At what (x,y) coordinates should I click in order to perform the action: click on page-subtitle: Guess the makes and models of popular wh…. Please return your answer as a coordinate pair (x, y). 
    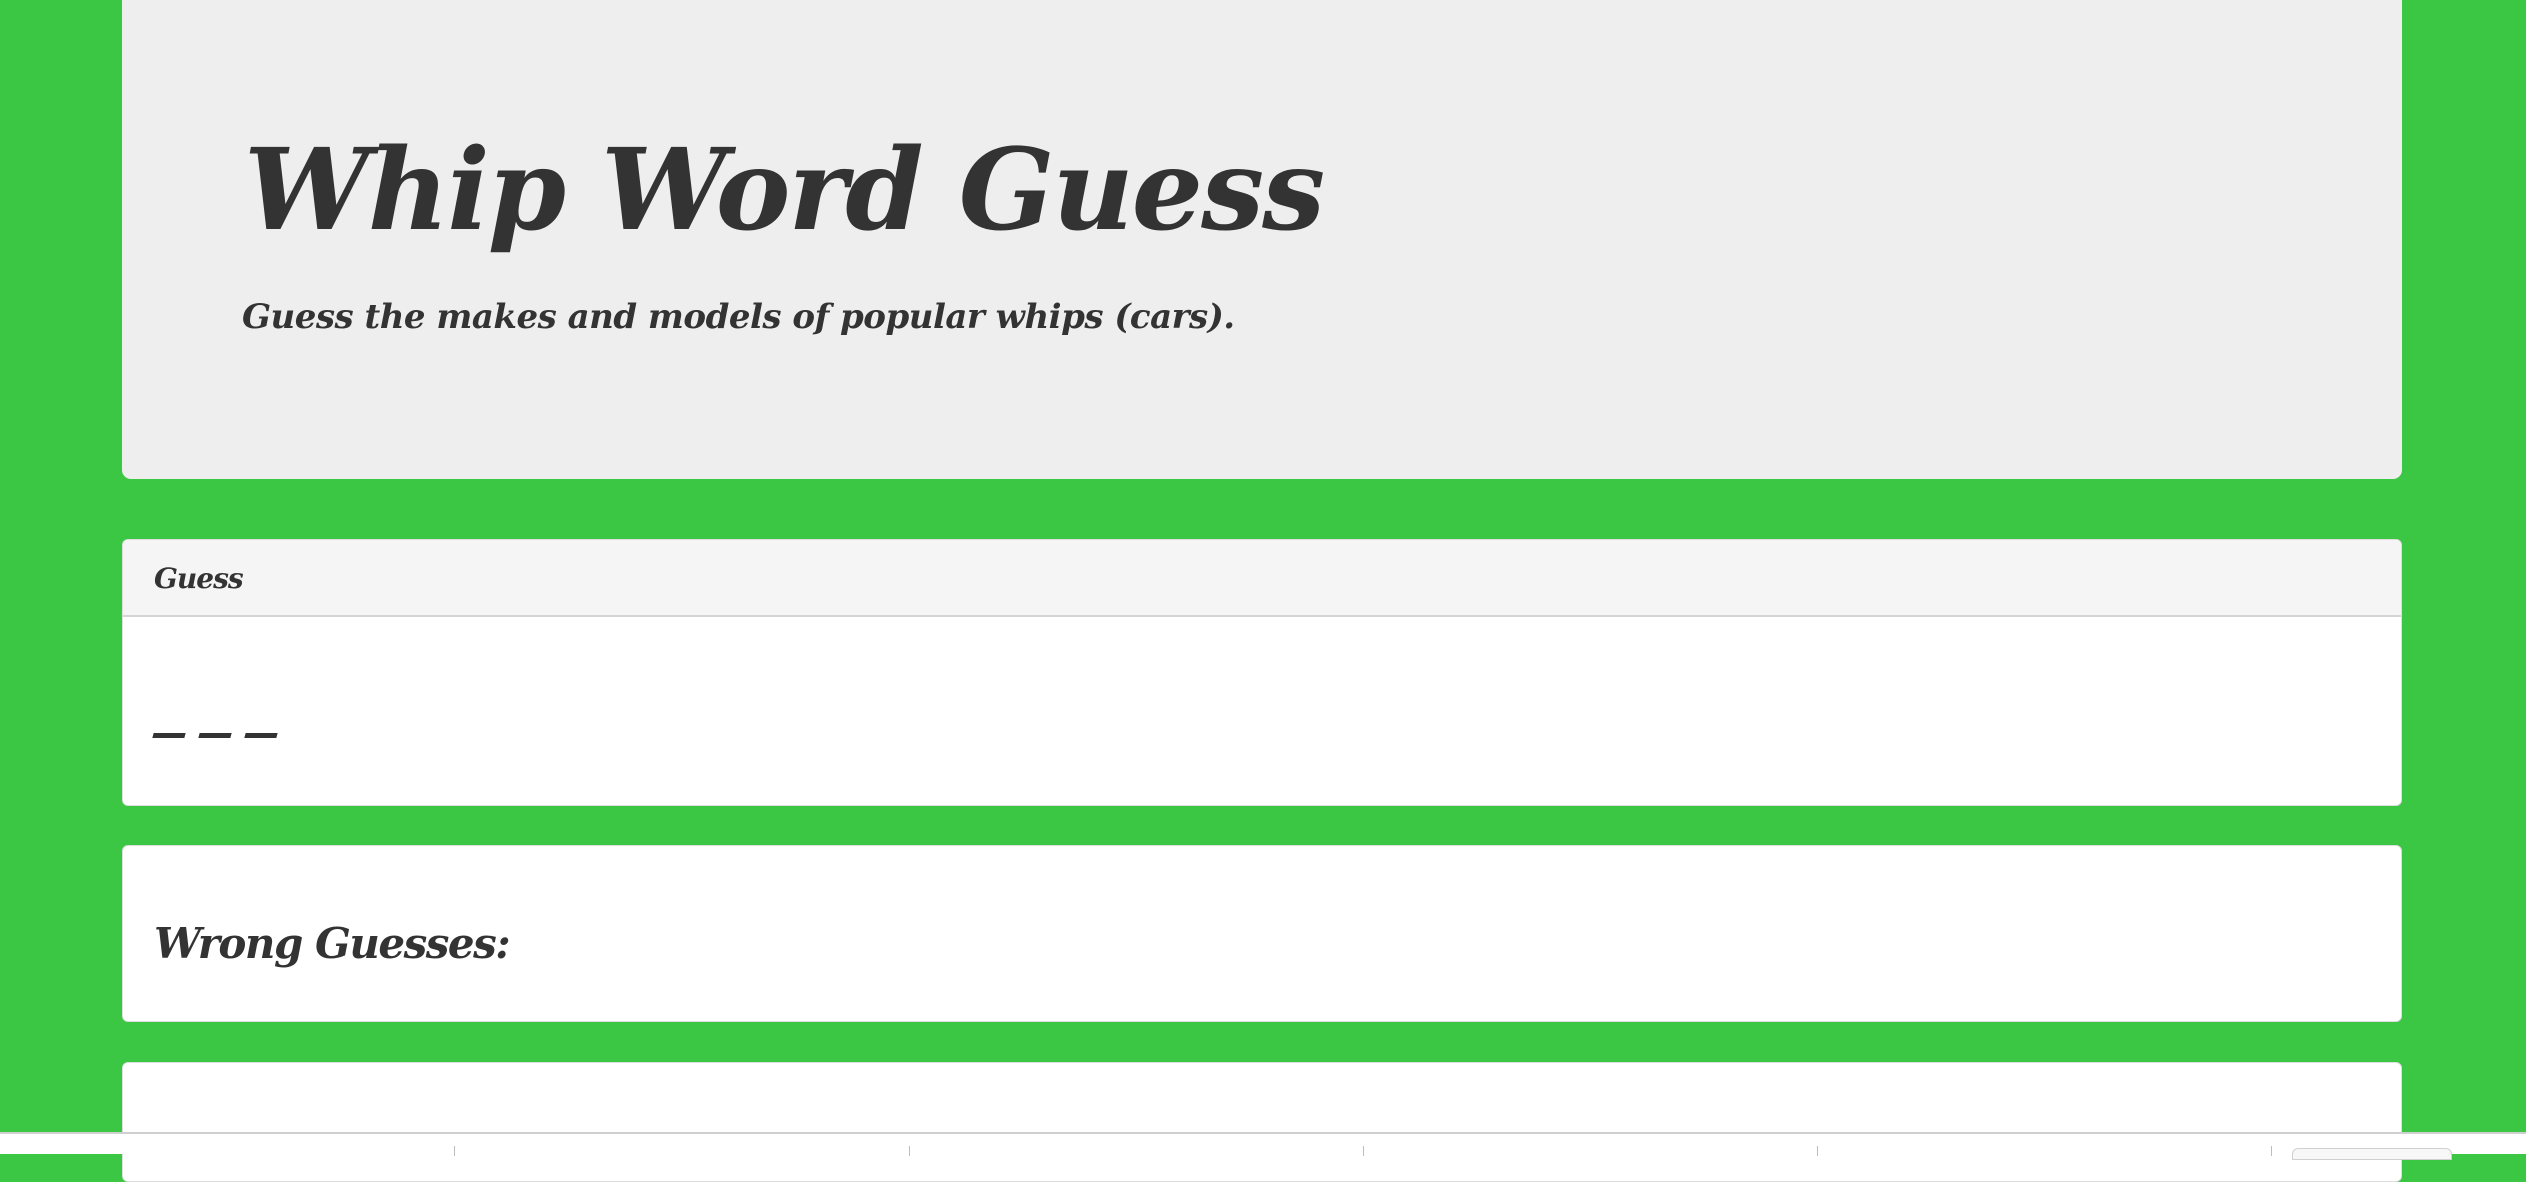
    Looking at the image, I should click on (738, 317).